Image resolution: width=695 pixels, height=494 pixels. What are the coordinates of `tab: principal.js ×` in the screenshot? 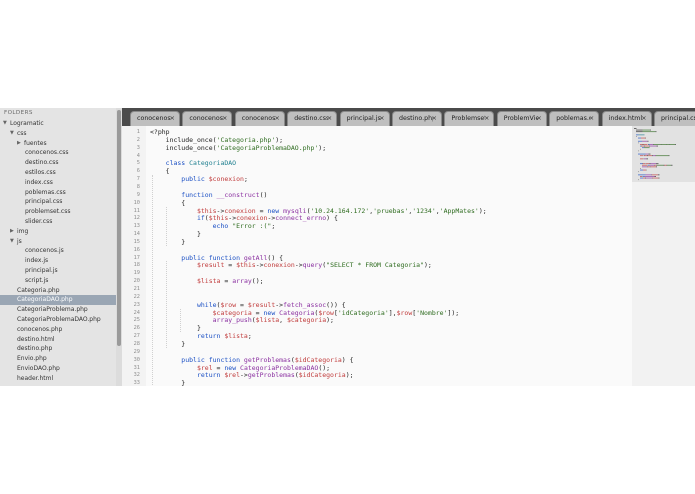 It's located at (364, 118).